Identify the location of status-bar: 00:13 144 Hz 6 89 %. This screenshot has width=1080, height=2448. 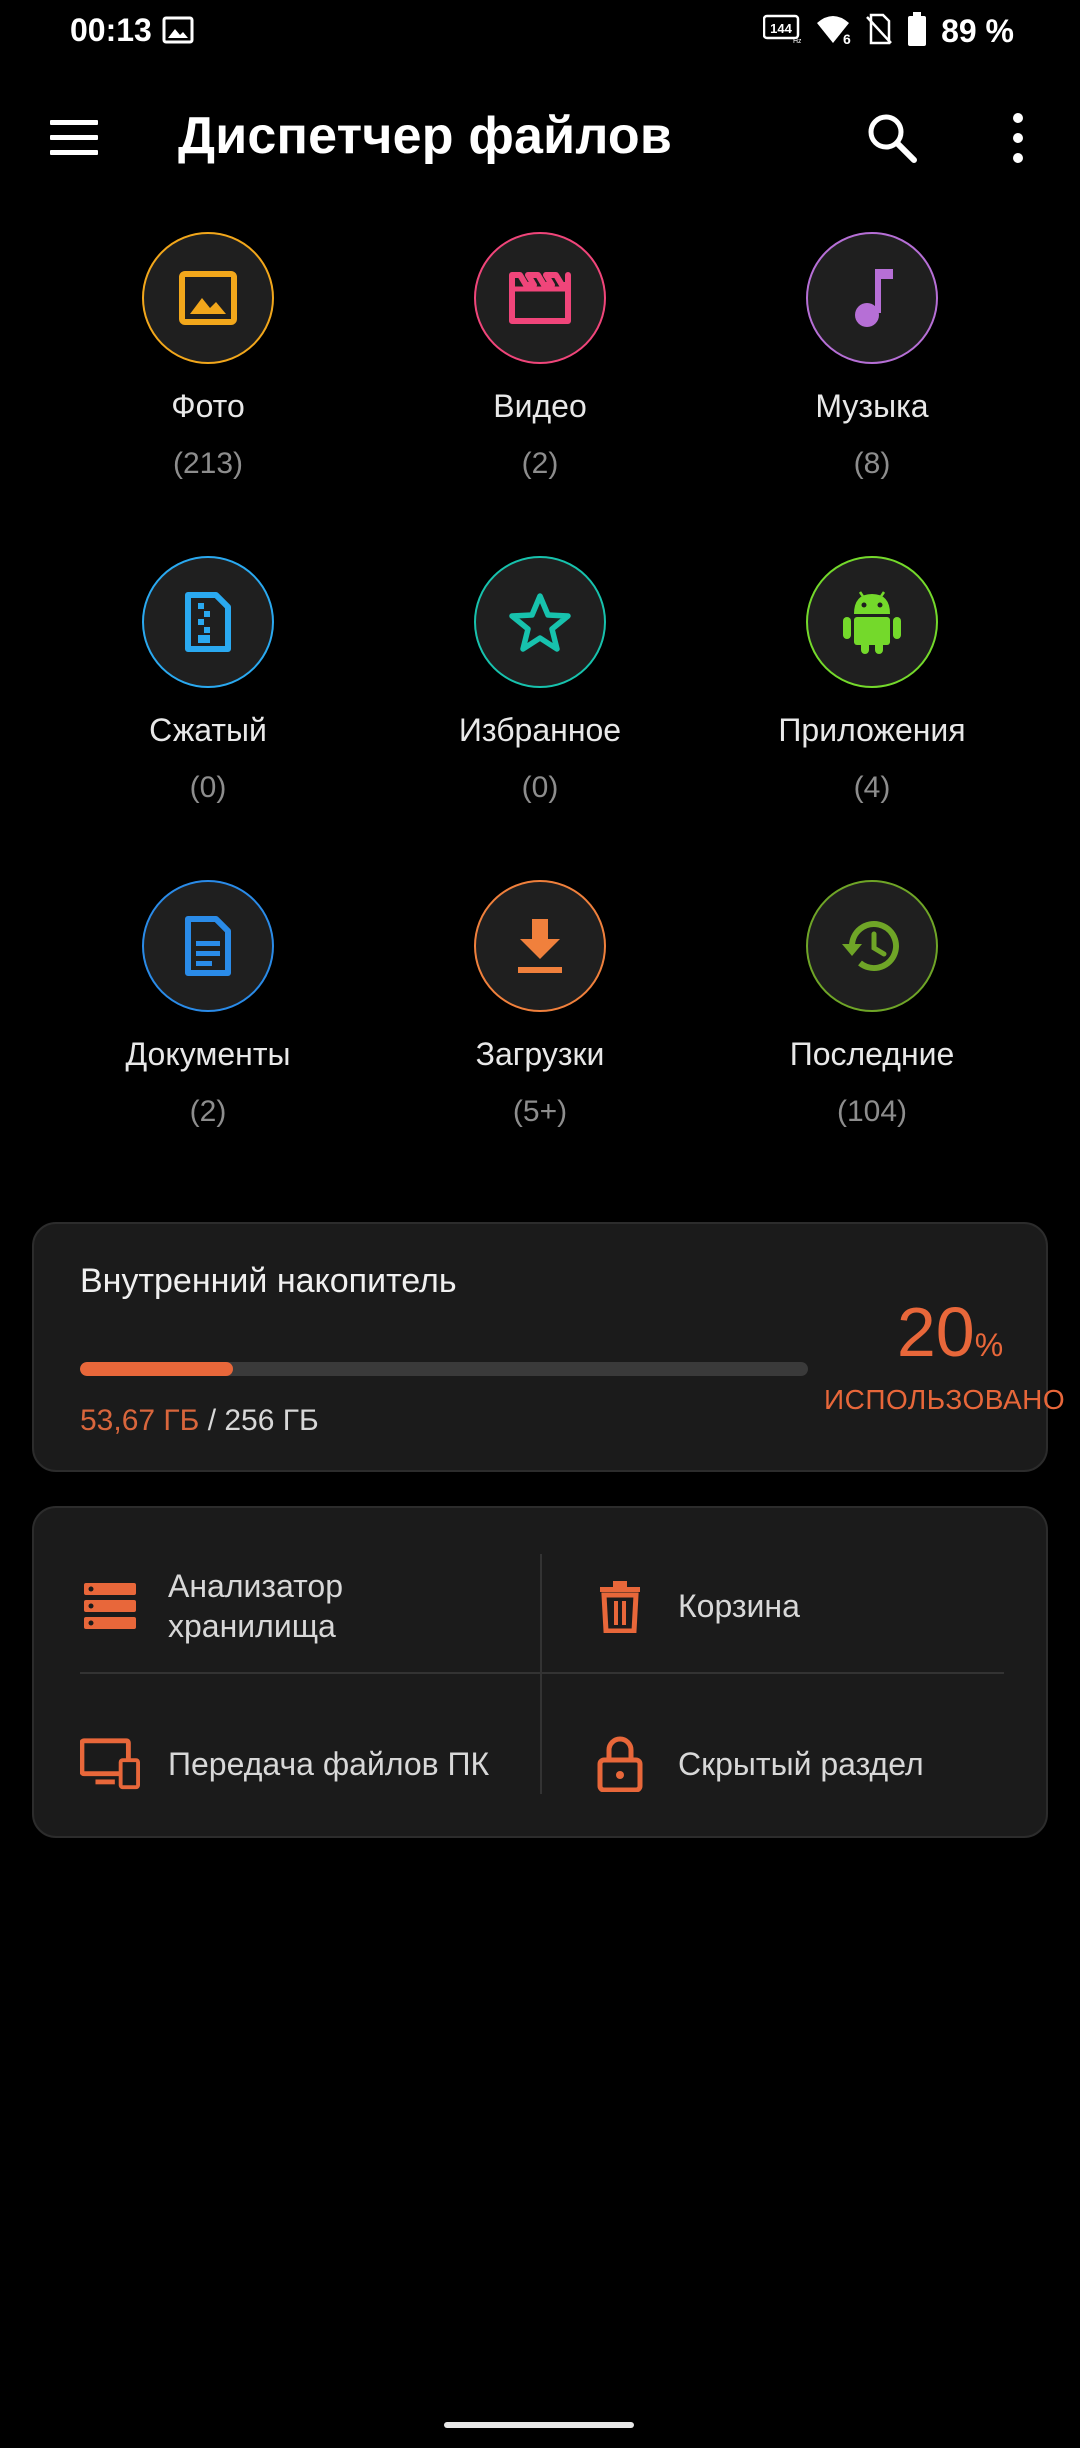
(540, 32).